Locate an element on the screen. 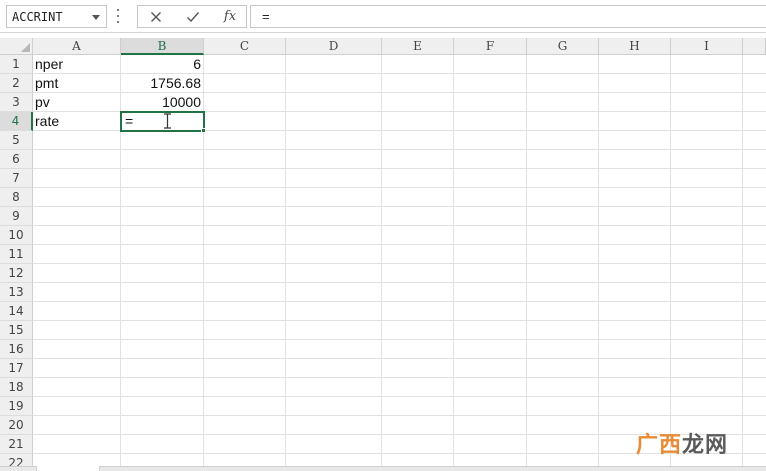 Image resolution: width=766 pixels, height=471 pixels. column-header-j is located at coordinates (754, 46).